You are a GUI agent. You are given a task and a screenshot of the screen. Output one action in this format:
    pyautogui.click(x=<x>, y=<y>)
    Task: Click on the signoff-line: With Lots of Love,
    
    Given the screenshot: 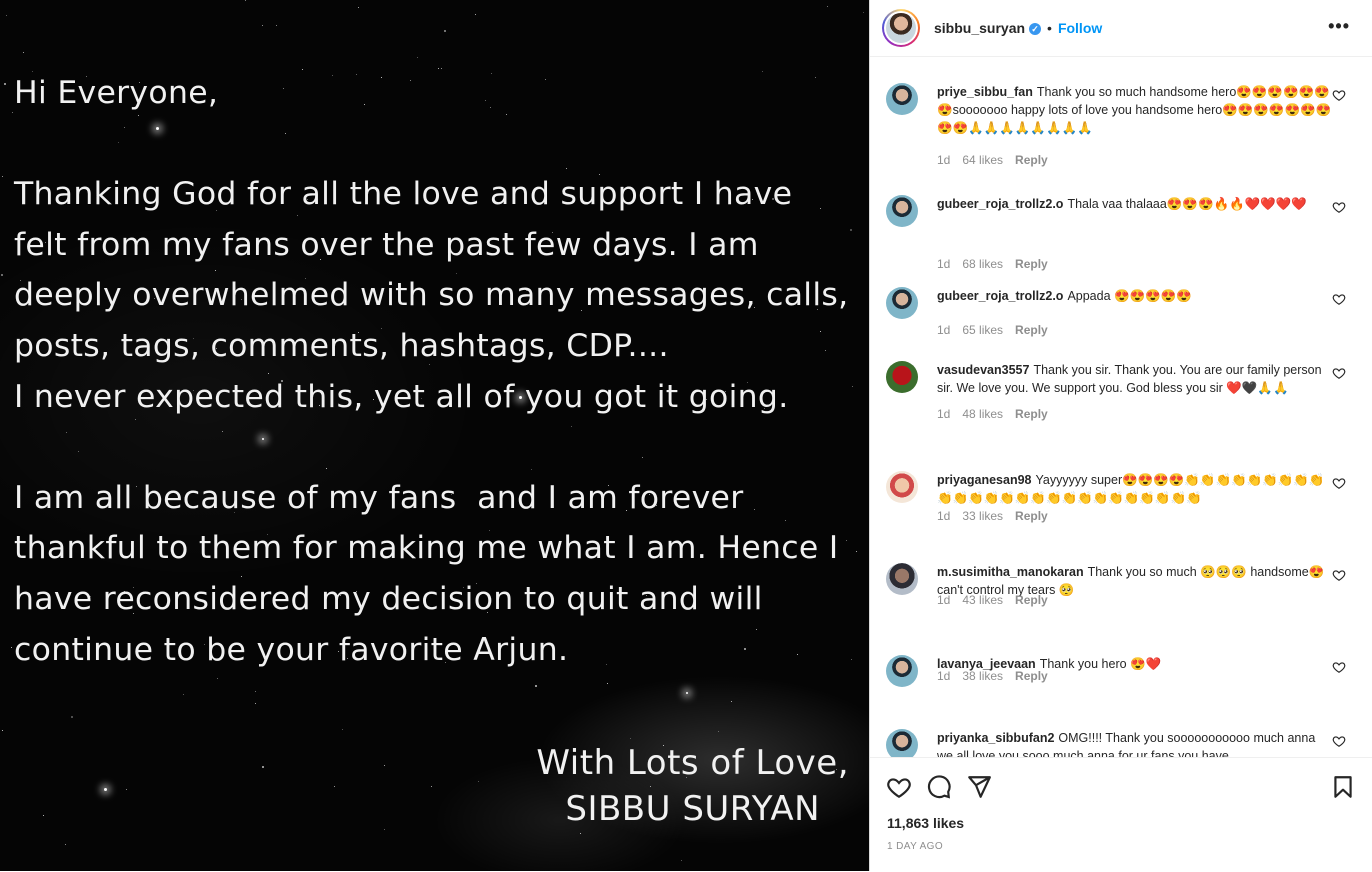 What is the action you would take?
    pyautogui.click(x=692, y=763)
    